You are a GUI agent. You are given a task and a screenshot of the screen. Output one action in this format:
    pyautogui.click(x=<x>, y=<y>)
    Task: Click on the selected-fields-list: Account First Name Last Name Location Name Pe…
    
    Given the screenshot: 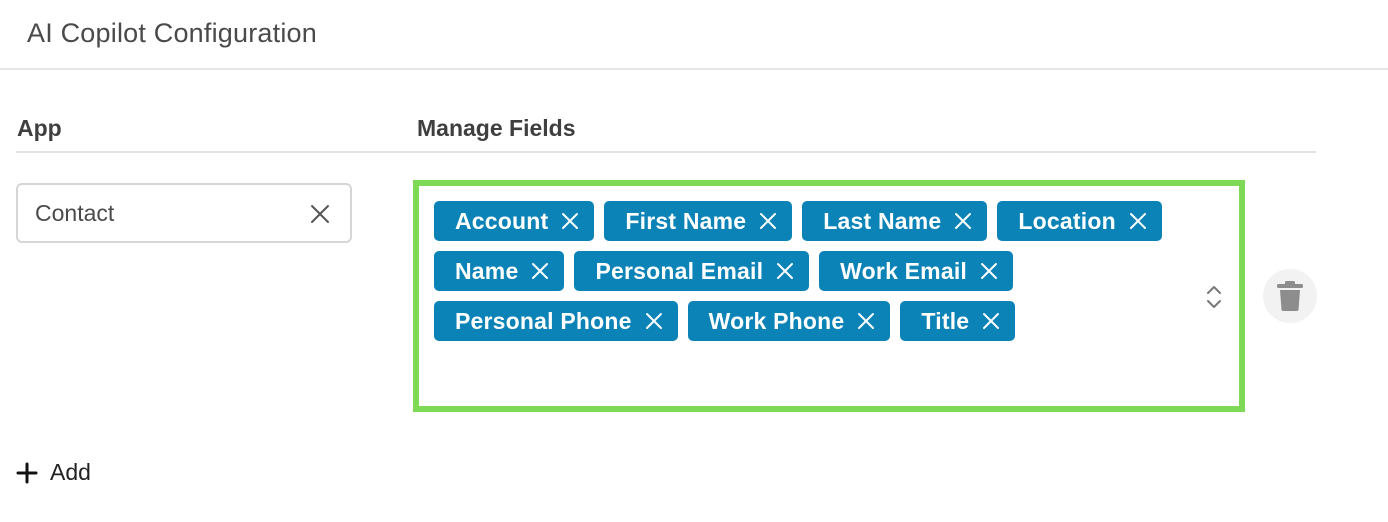 What is the action you would take?
    pyautogui.click(x=814, y=271)
    